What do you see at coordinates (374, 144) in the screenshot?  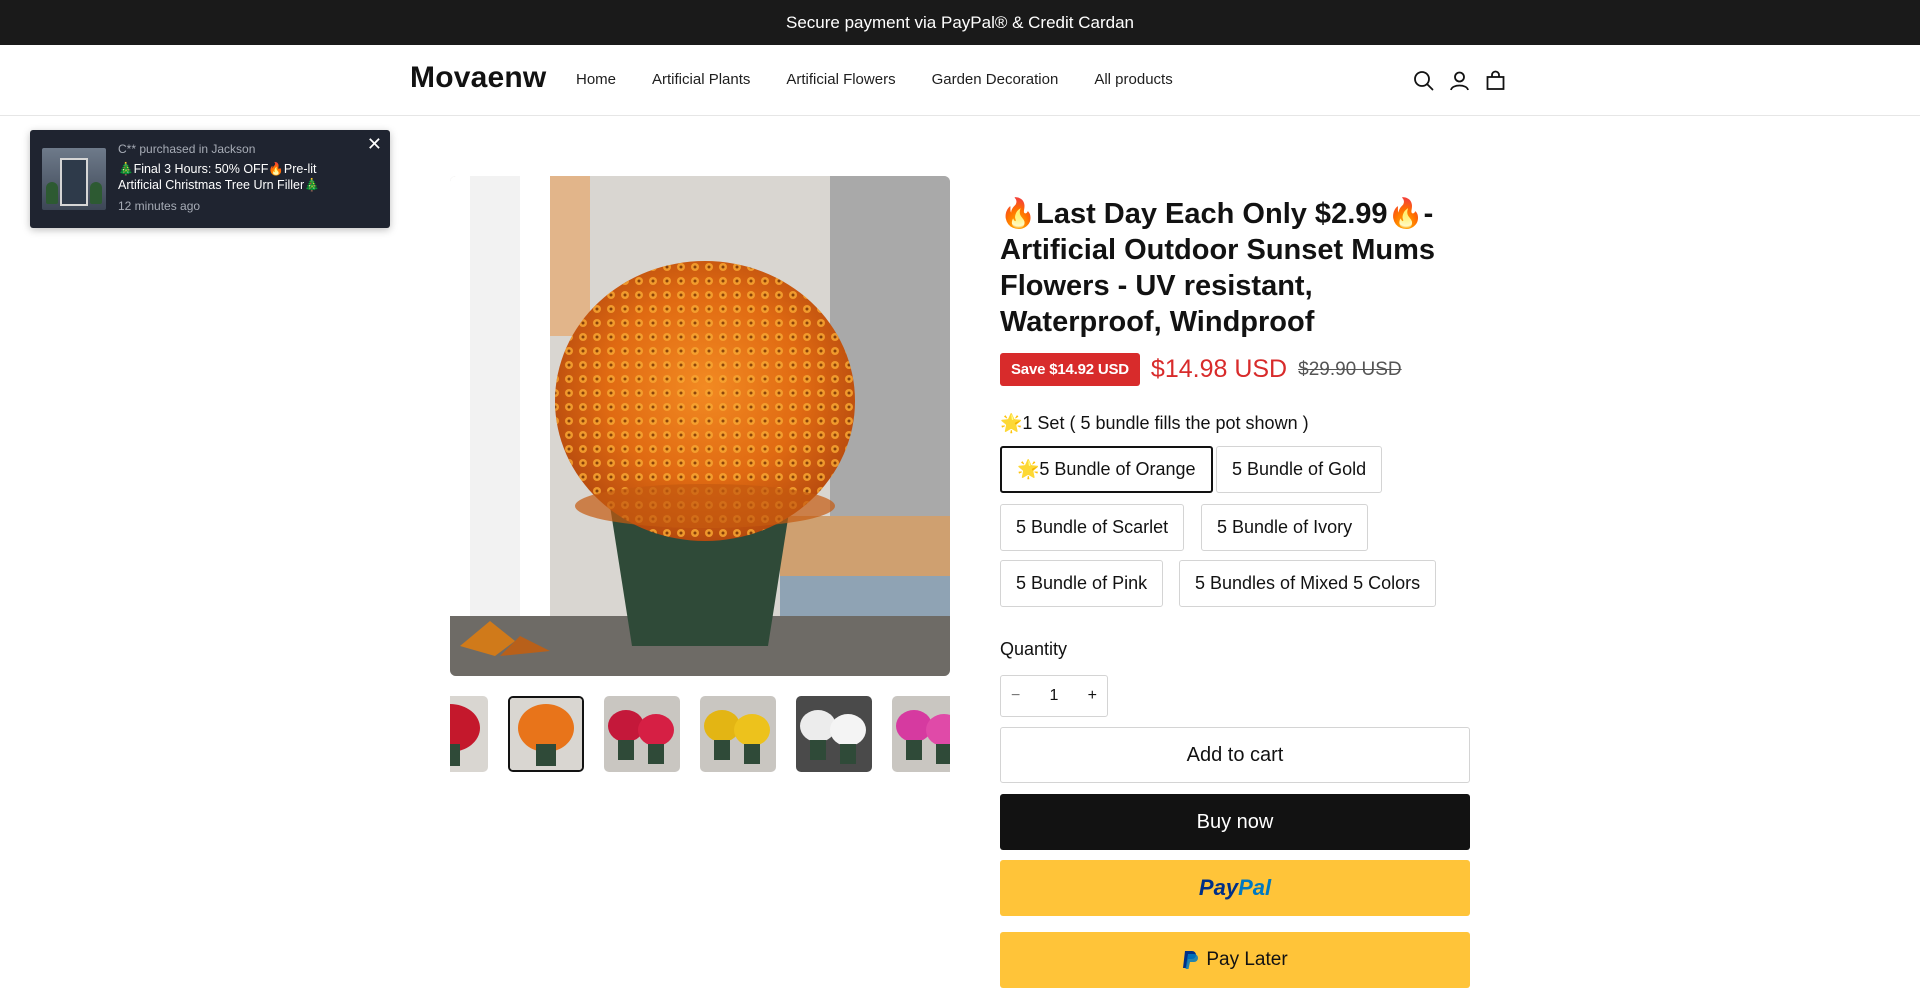 I see `close-icon: ✕` at bounding box center [374, 144].